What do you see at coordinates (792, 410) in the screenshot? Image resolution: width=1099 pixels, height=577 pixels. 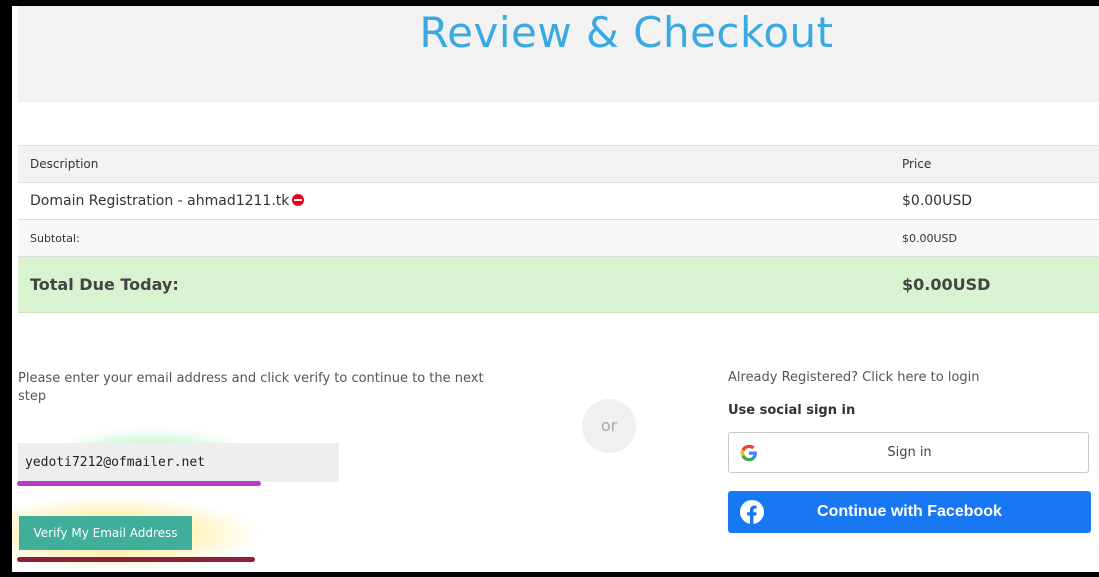 I see `social-sign-in-label: Use social sign in` at bounding box center [792, 410].